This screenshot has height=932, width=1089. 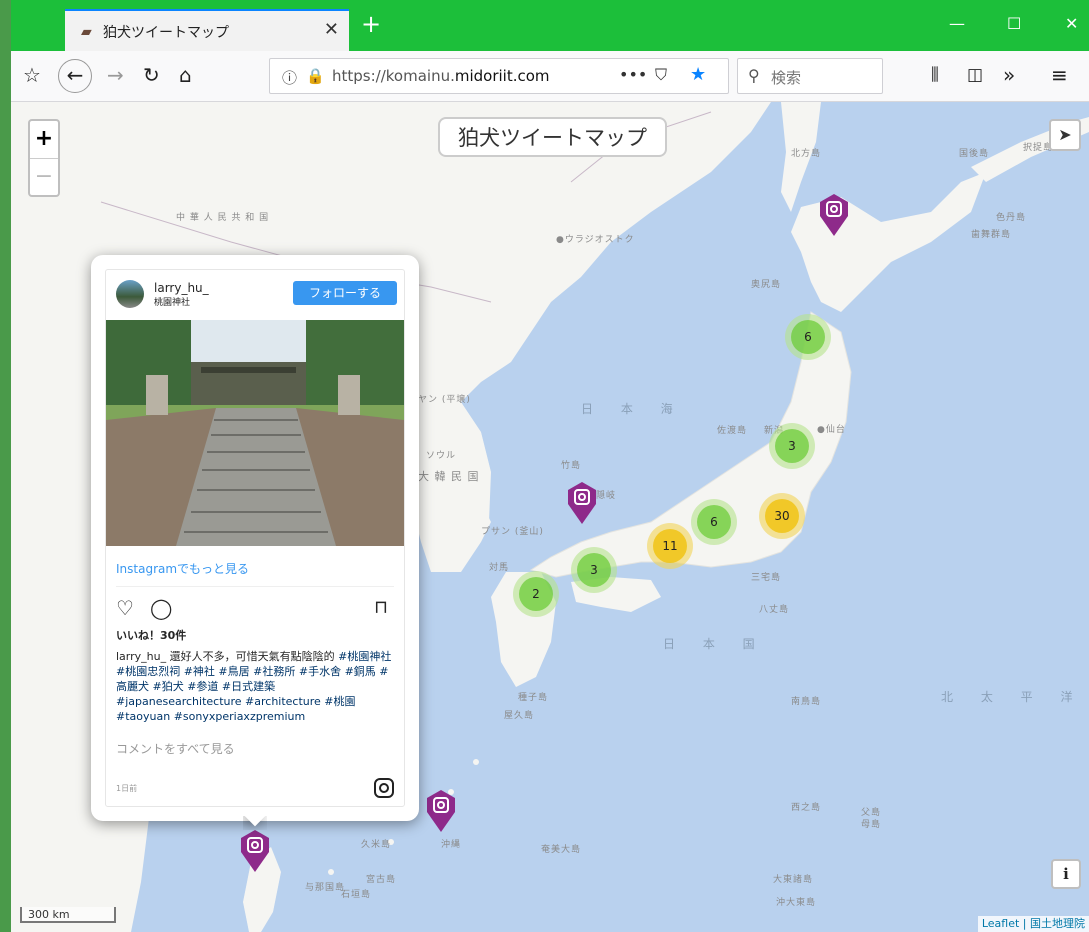 What do you see at coordinates (732, 431) in the screenshot?
I see `place-label: 佐渡島` at bounding box center [732, 431].